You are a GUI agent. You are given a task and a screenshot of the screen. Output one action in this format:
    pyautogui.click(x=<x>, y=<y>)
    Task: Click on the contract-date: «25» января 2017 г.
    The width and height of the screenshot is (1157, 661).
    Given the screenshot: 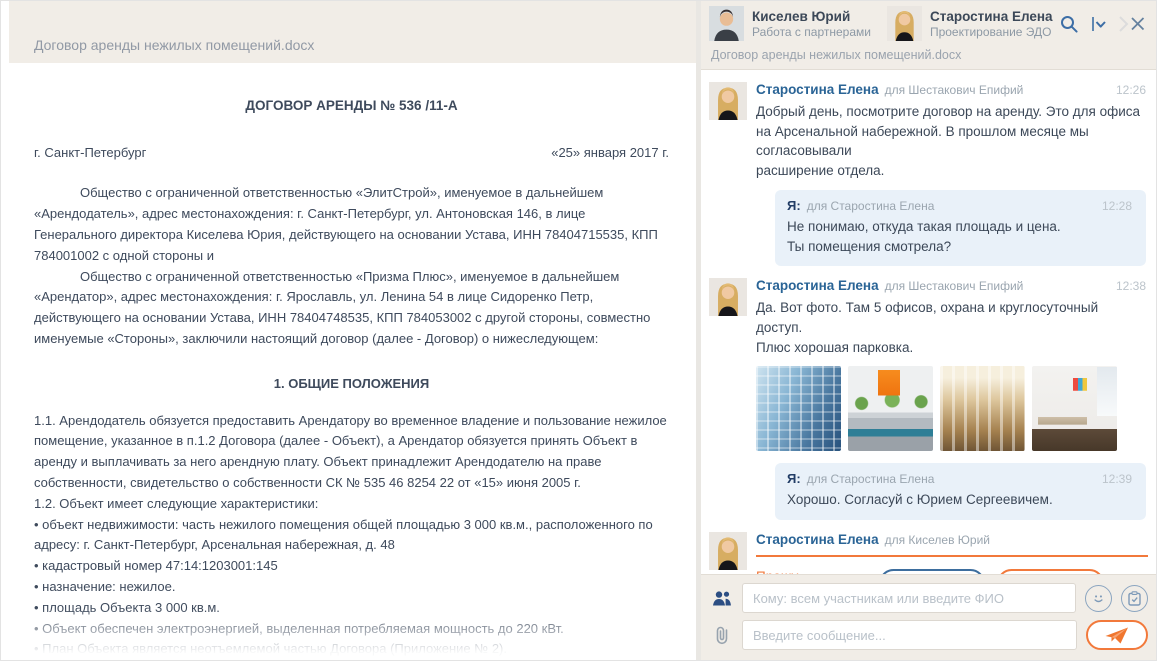 What is the action you would take?
    pyautogui.click(x=610, y=152)
    